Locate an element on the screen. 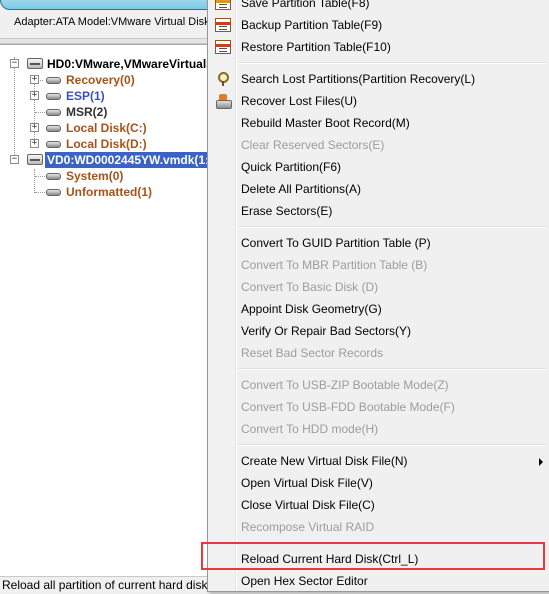 The width and height of the screenshot is (549, 594). tree-partition-local-d: + Local Disk(D:) is located at coordinates (114, 144).